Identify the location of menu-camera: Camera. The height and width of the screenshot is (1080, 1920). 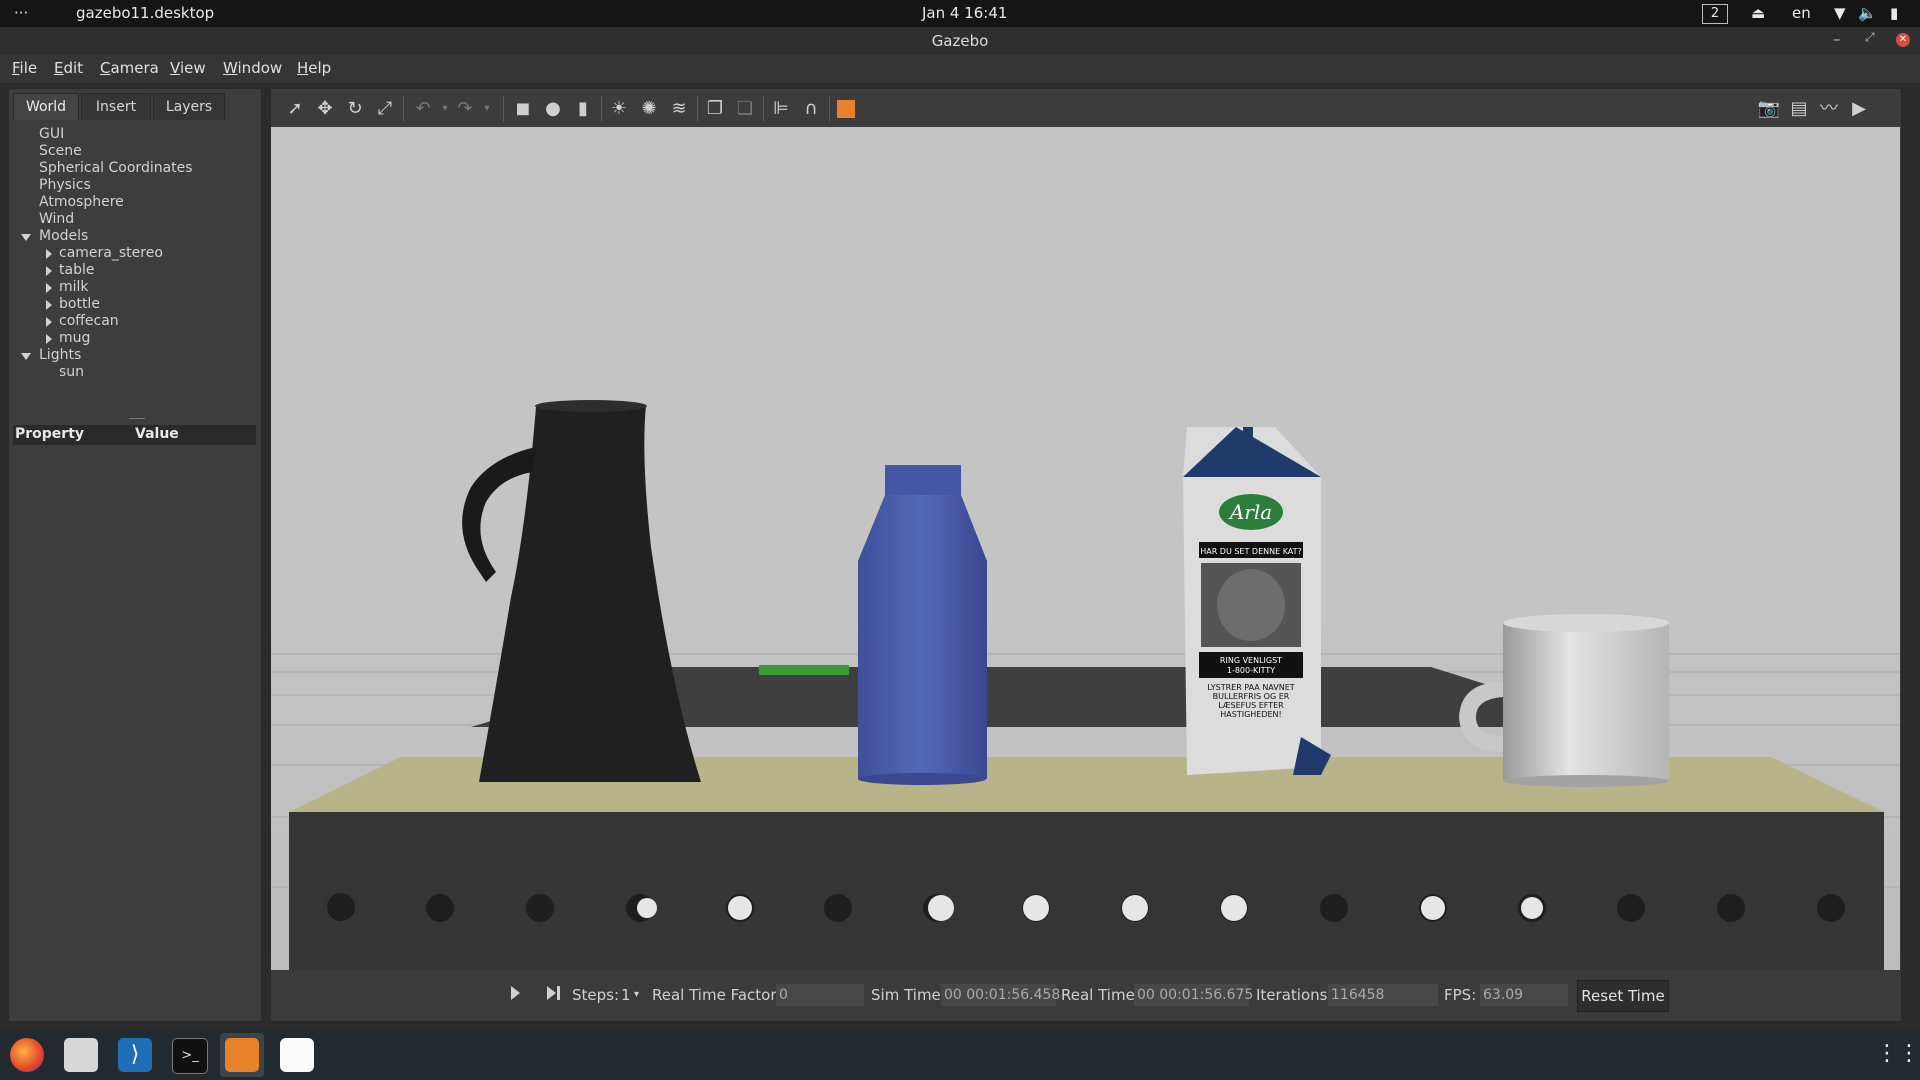
(129, 68).